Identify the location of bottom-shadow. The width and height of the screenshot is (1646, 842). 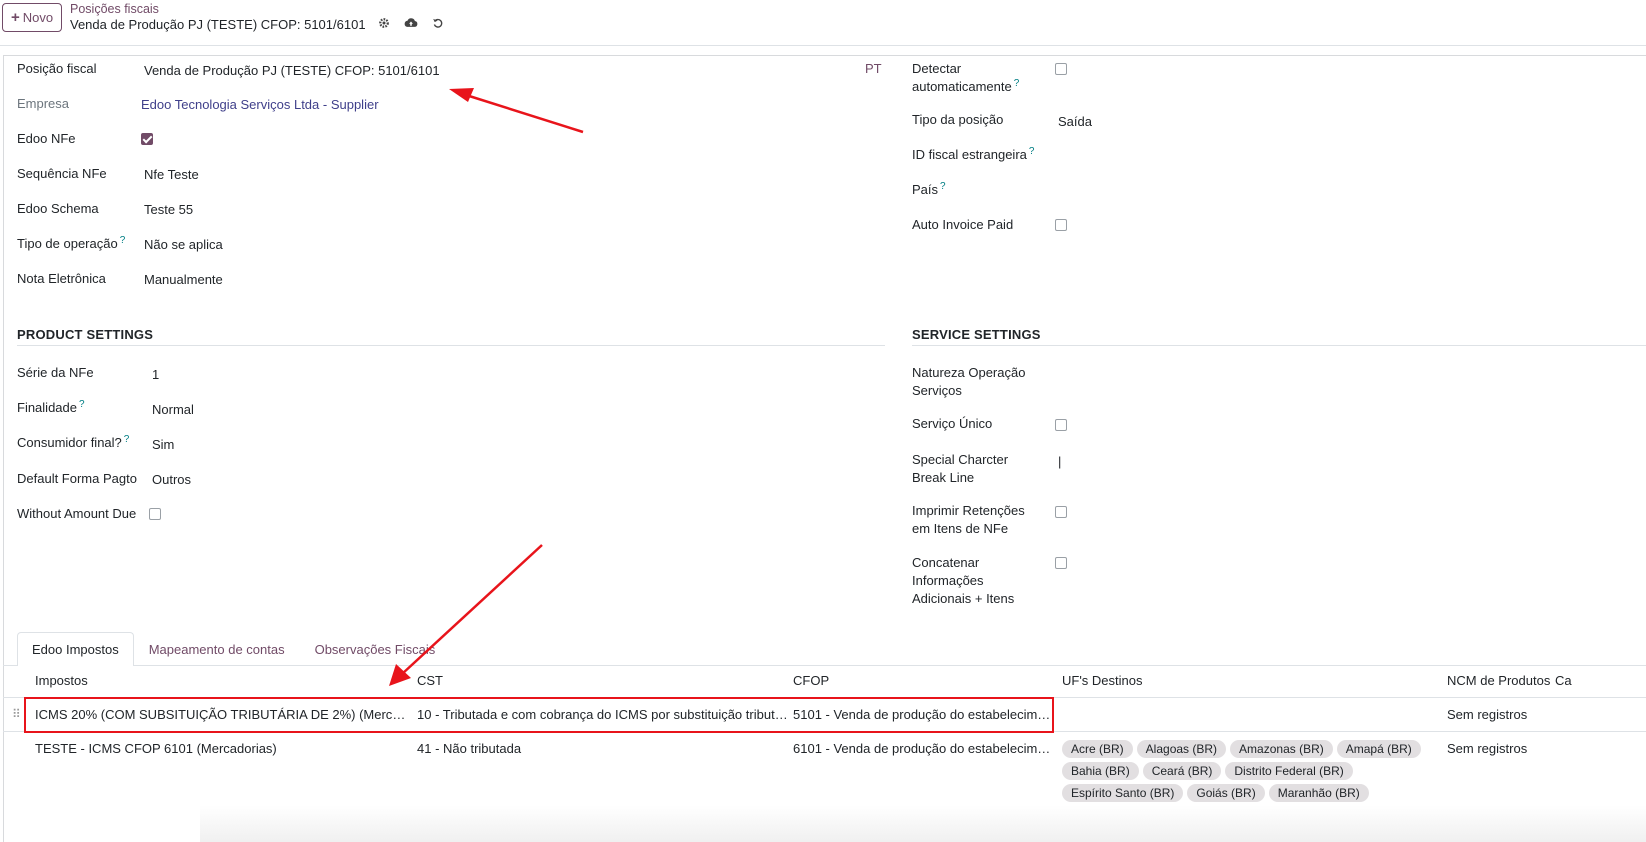
(923, 823).